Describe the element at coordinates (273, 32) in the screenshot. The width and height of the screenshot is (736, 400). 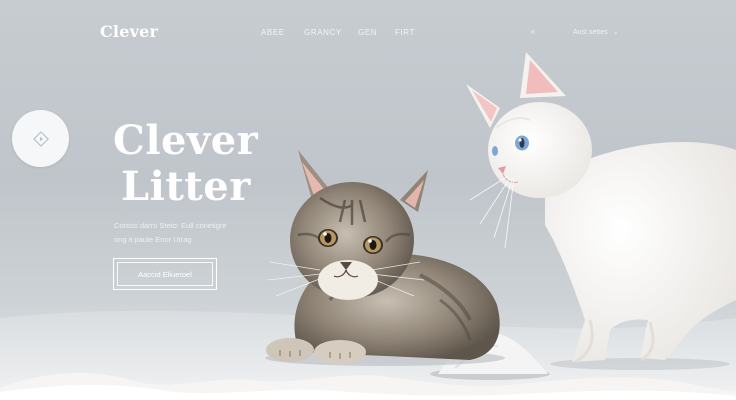
I see `nav-link-abee: ABEE` at that location.